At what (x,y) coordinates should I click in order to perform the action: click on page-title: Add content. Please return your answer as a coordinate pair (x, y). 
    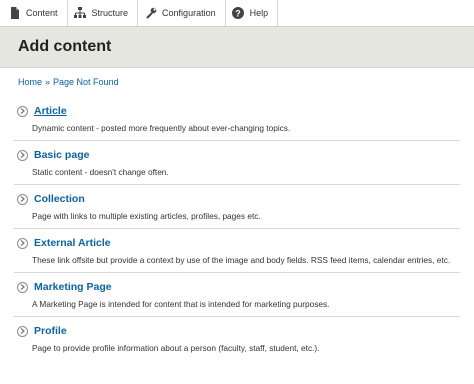
    Looking at the image, I should click on (65, 46).